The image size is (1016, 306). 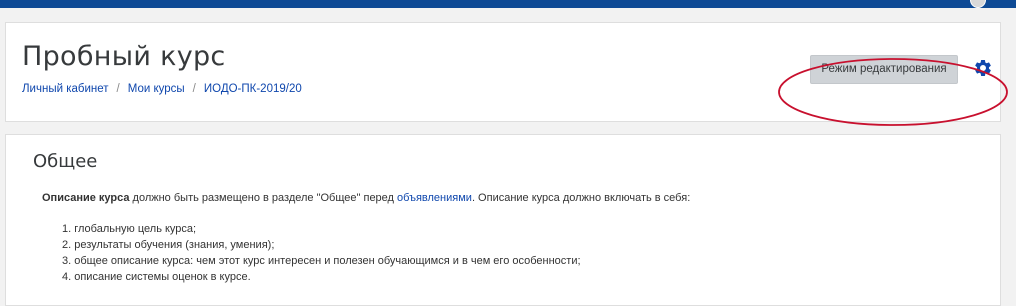 What do you see at coordinates (65, 161) in the screenshot?
I see `section-title: Общее` at bounding box center [65, 161].